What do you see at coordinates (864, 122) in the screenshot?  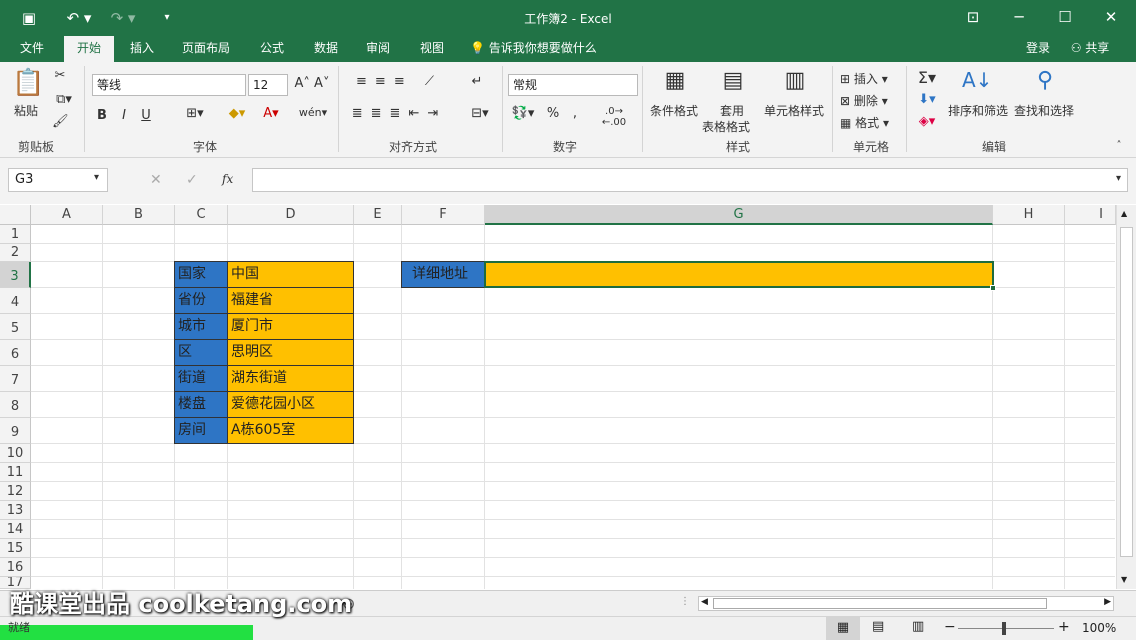 I see `format-cells-button: ▦ 格式 ▾` at bounding box center [864, 122].